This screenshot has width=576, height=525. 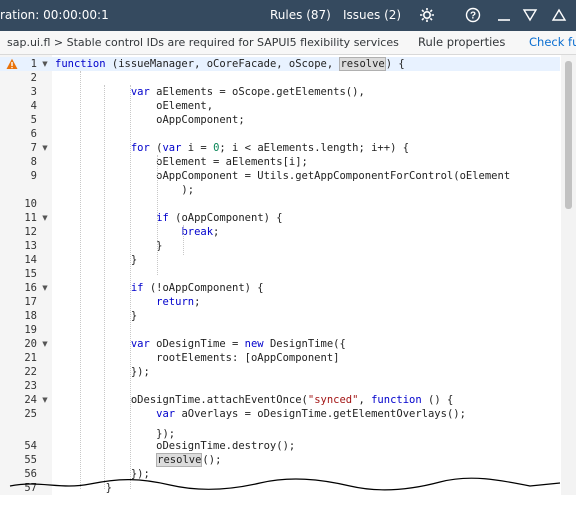 I want to click on help-icon: ?, so click(x=473, y=15).